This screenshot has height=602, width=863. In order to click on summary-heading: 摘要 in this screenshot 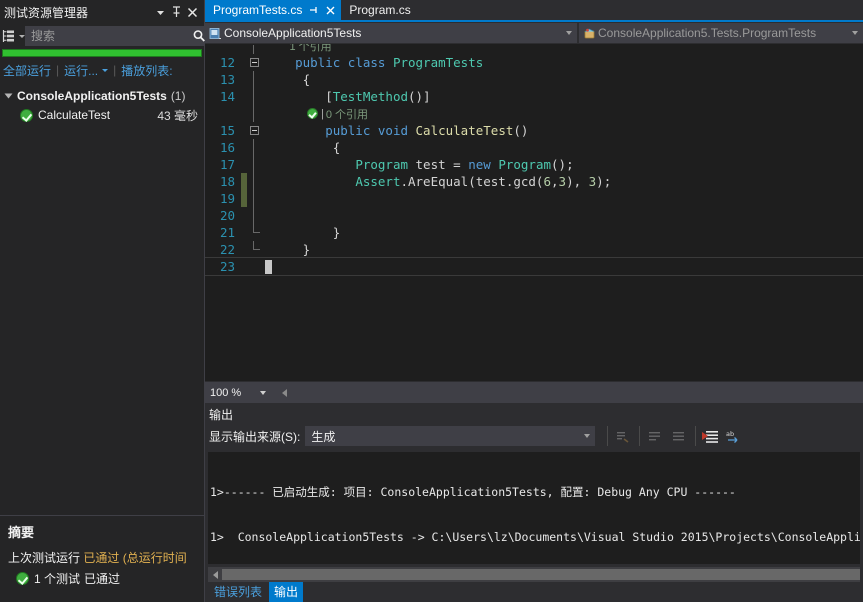, I will do `click(21, 532)`.